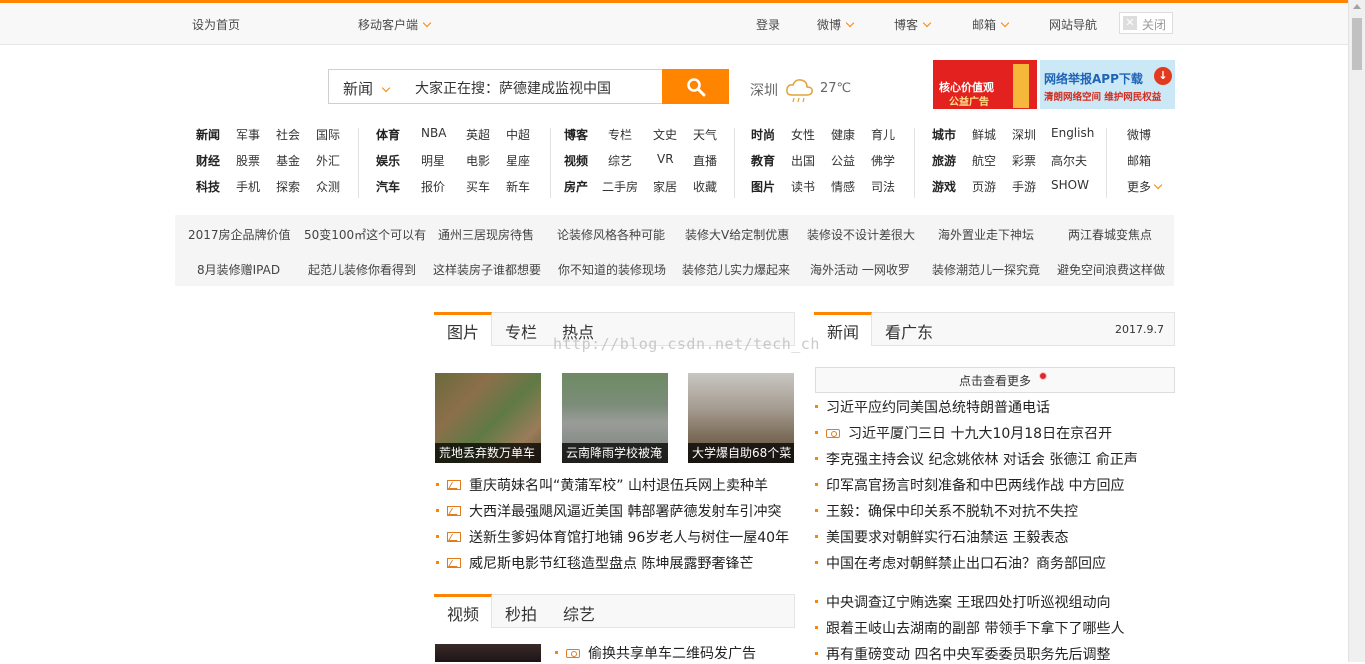  What do you see at coordinates (1111, 269) in the screenshot?
I see `hot-link: 避免空间浪费这样做` at bounding box center [1111, 269].